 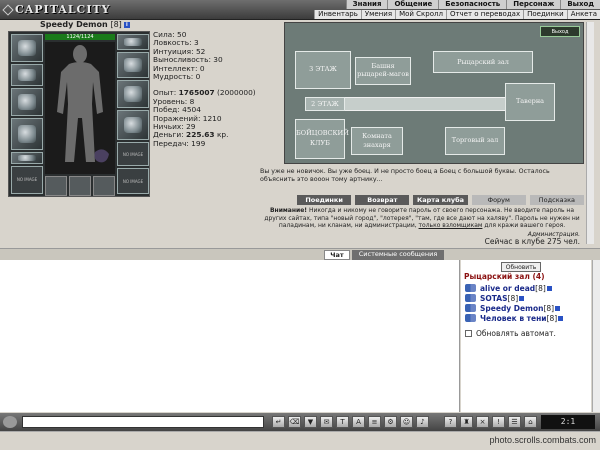 What do you see at coordinates (568, 422) in the screenshot?
I see `server-clock: 2:1` at bounding box center [568, 422].